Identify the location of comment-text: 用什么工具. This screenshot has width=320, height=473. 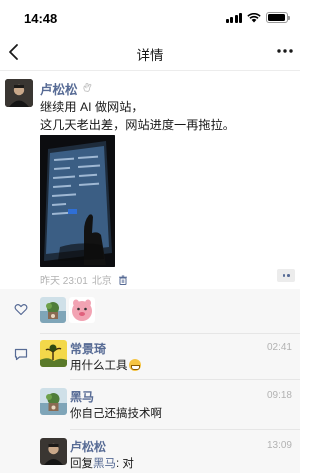
(105, 365).